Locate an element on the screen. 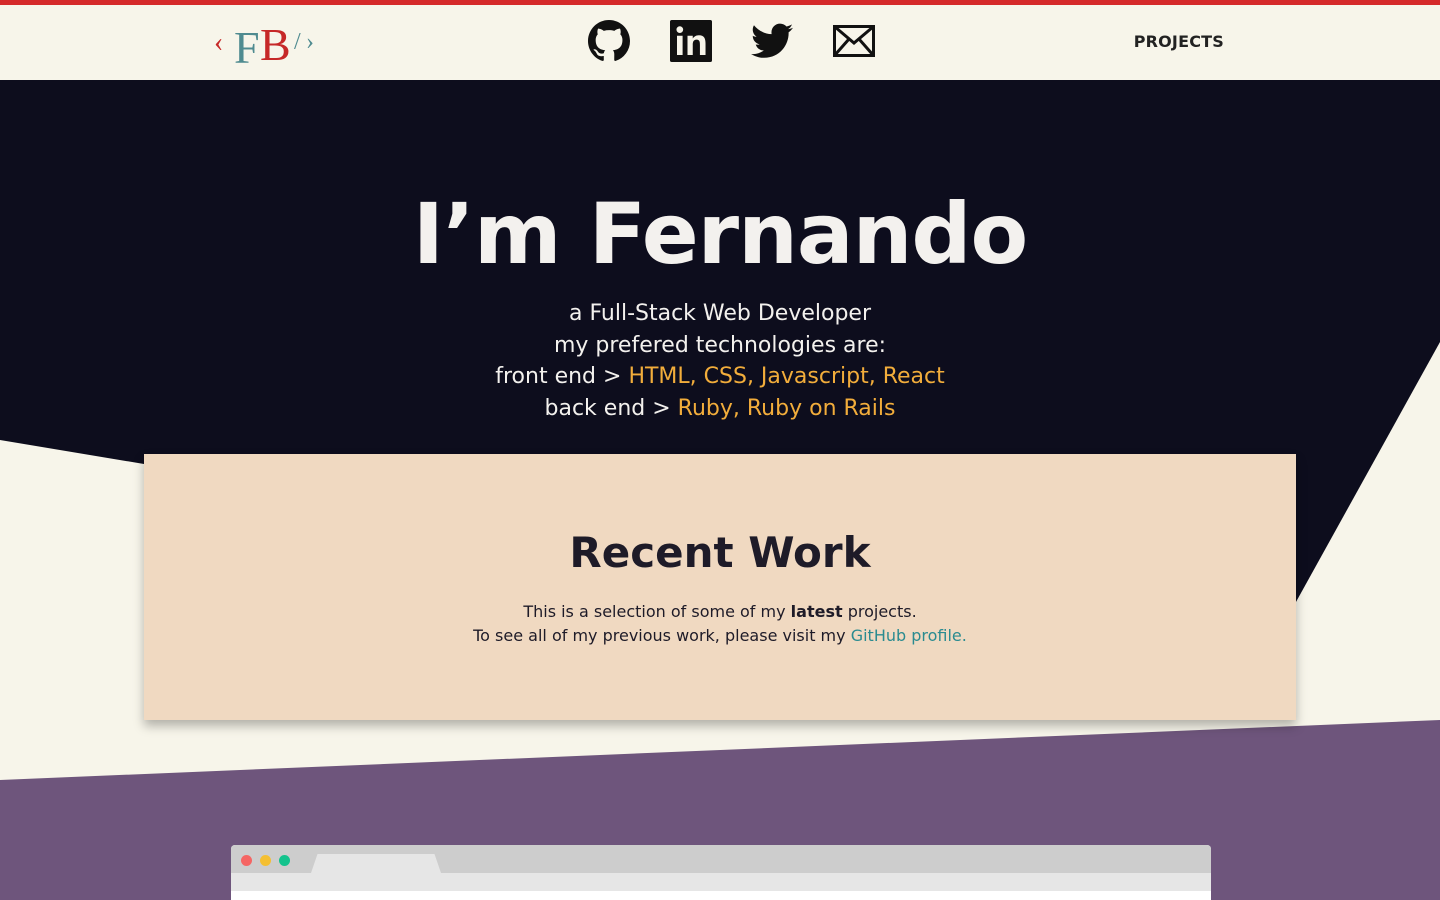  site-header: ‹ F B / › PROJECTS is located at coordinates (720, 42).